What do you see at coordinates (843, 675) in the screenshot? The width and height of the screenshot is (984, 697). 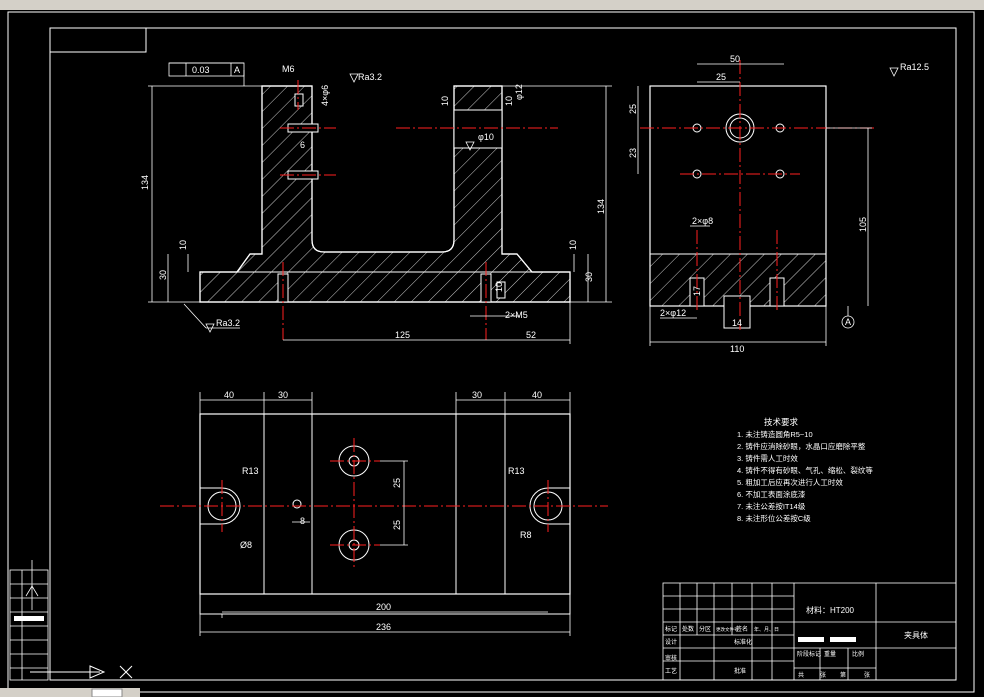 I see `tb-sheet-no: 第` at bounding box center [843, 675].